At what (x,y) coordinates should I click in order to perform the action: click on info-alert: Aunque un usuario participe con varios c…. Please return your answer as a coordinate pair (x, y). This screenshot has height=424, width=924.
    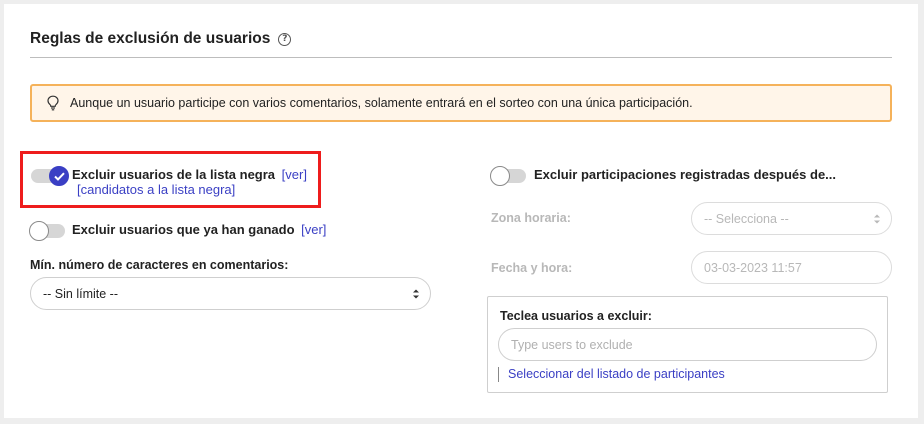
    Looking at the image, I should click on (461, 103).